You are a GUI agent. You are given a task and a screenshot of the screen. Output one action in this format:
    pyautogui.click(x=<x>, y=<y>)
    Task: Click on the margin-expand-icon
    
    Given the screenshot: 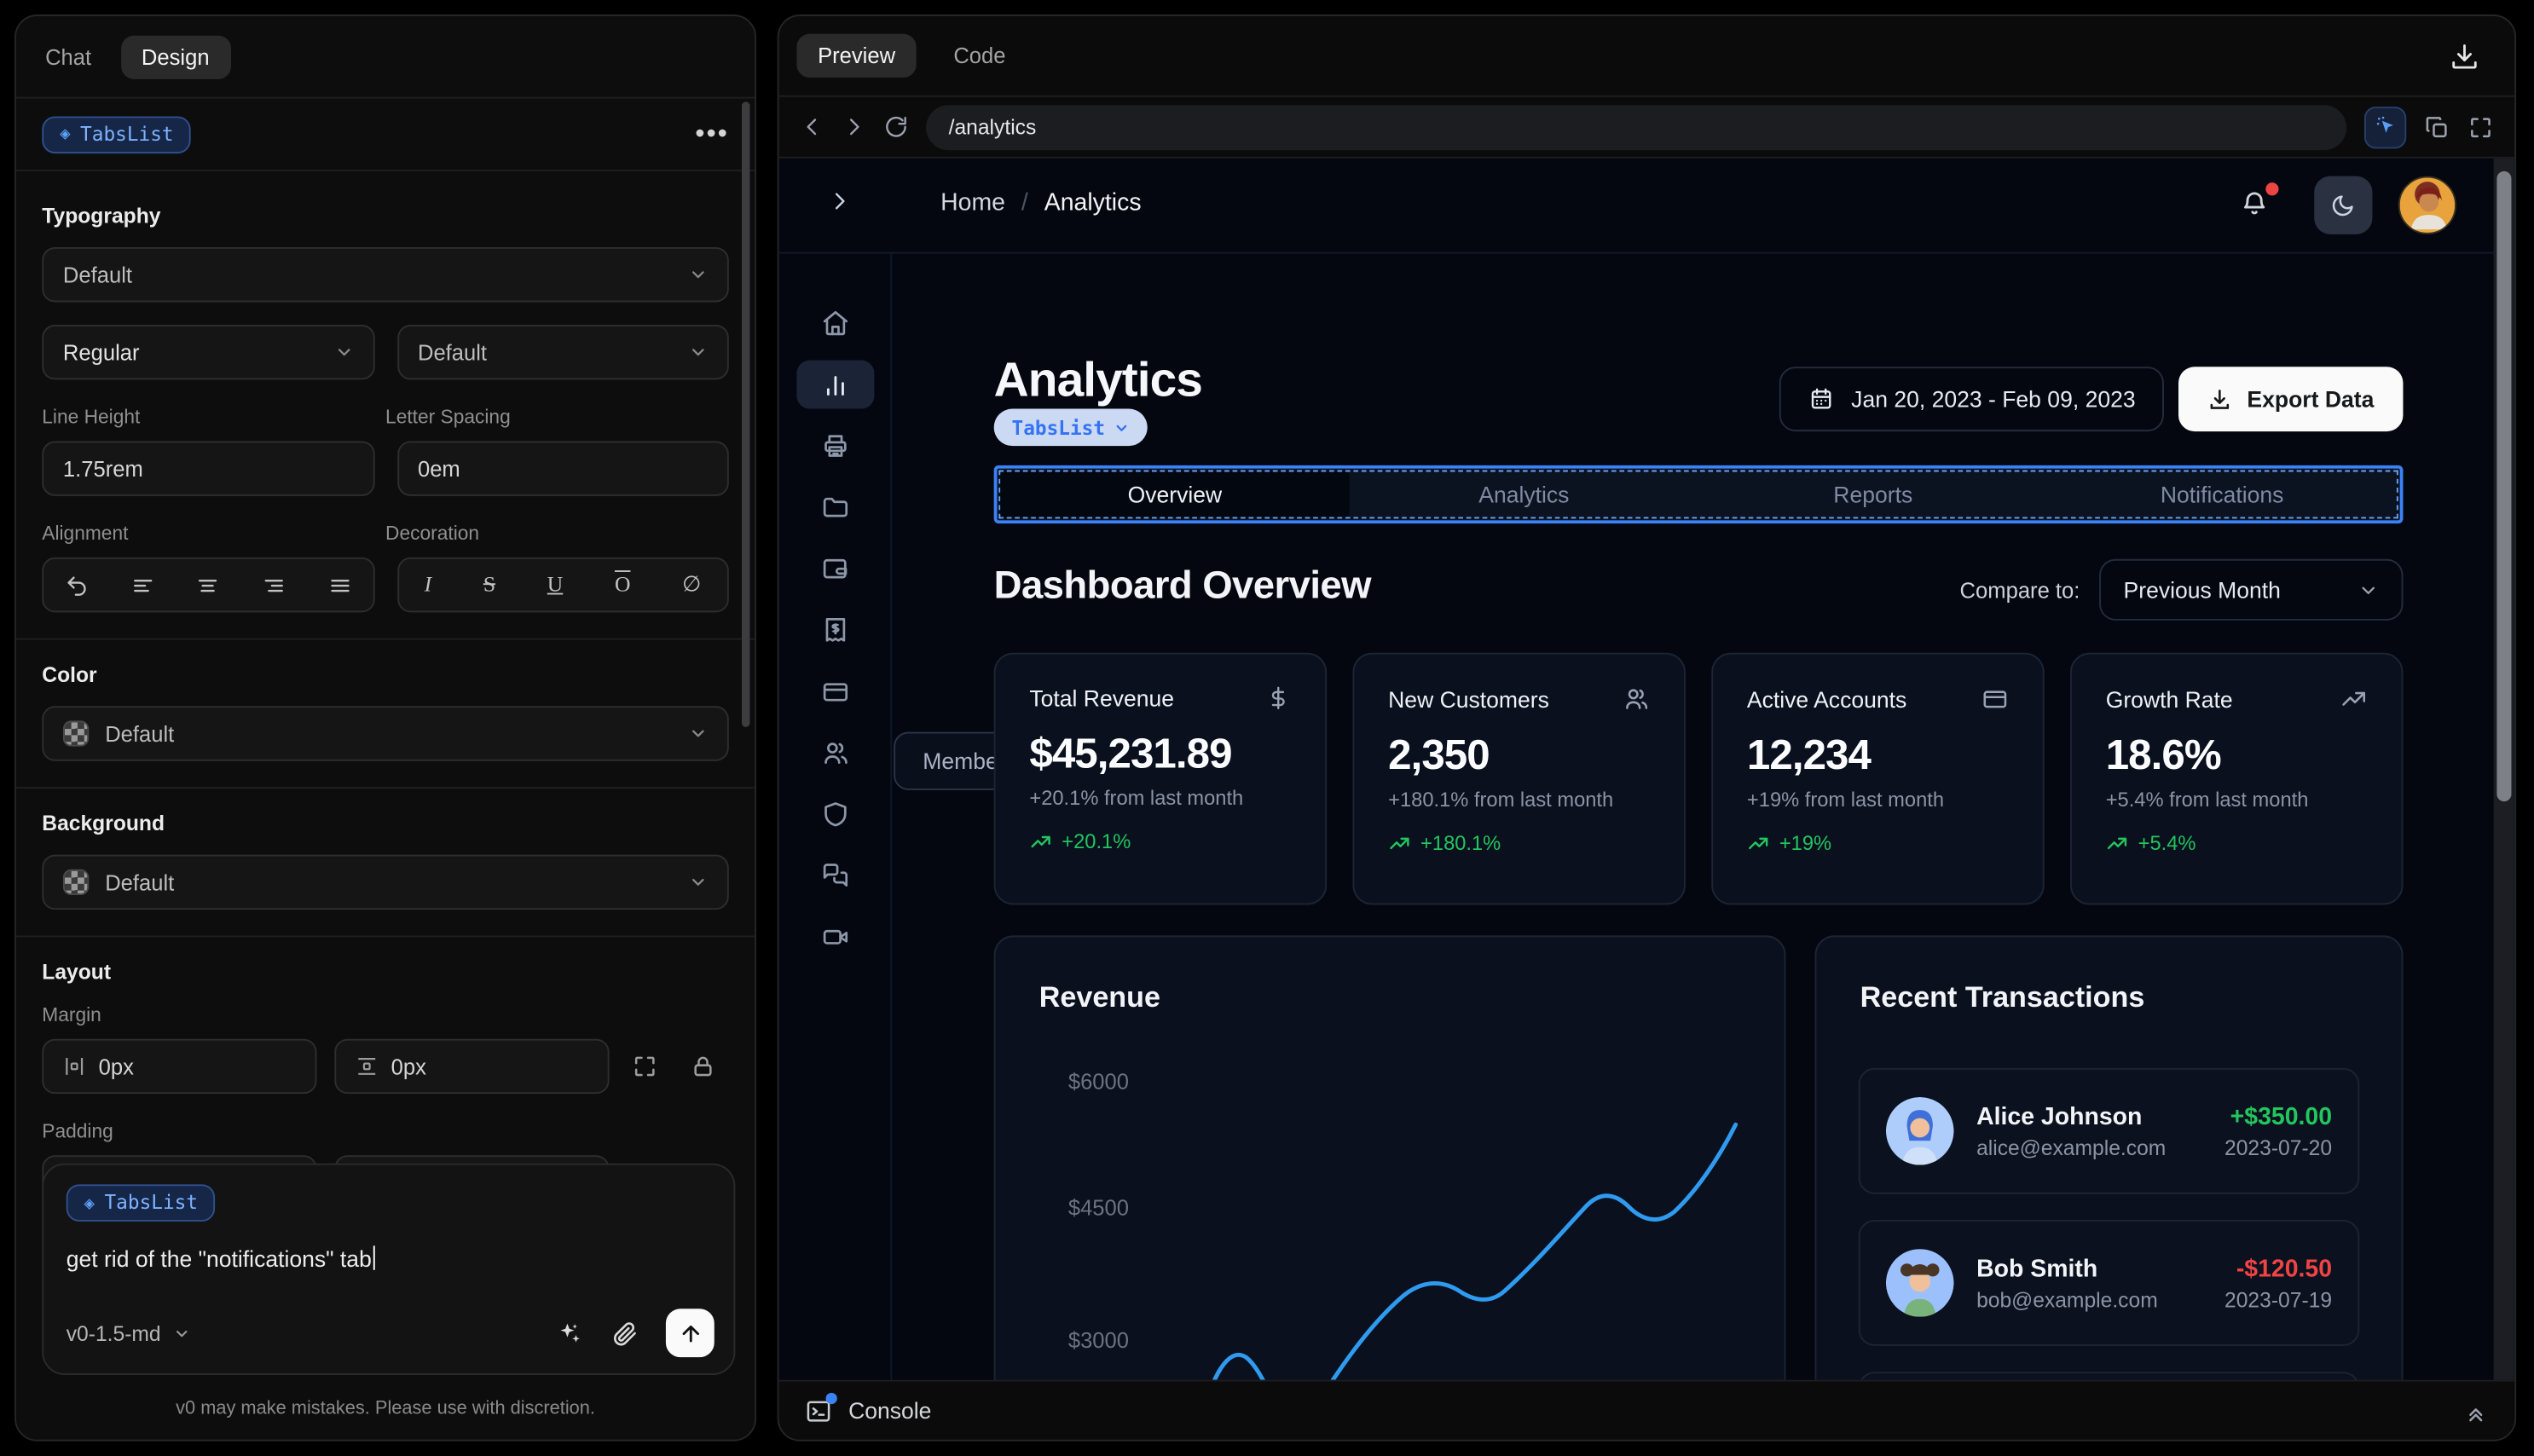 What is the action you would take?
    pyautogui.click(x=644, y=1066)
    